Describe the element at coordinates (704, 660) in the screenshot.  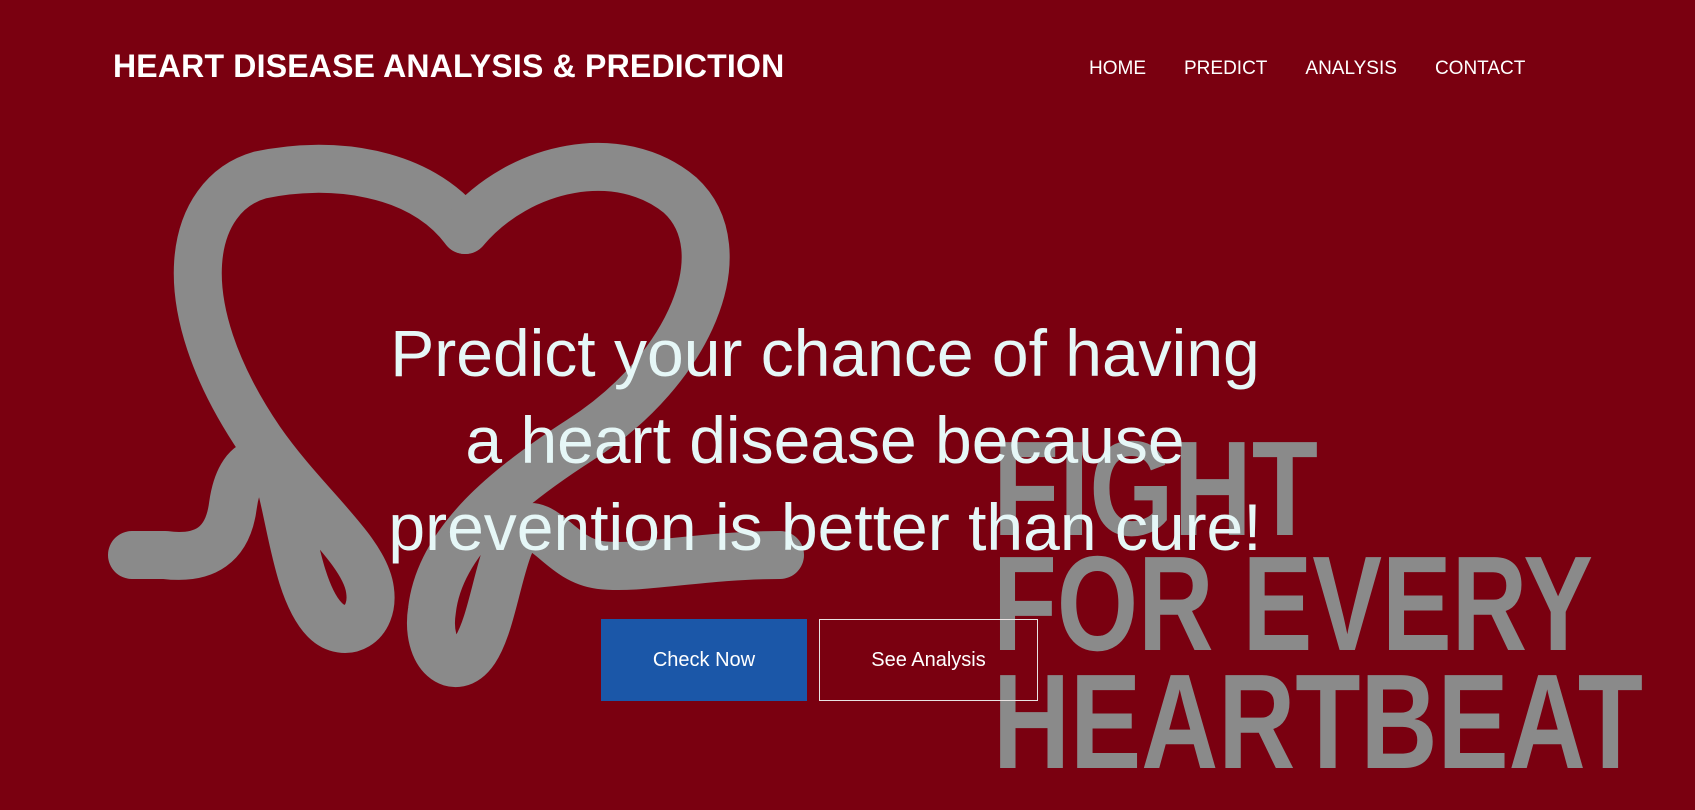
I see `check-now-button: Check Now` at that location.